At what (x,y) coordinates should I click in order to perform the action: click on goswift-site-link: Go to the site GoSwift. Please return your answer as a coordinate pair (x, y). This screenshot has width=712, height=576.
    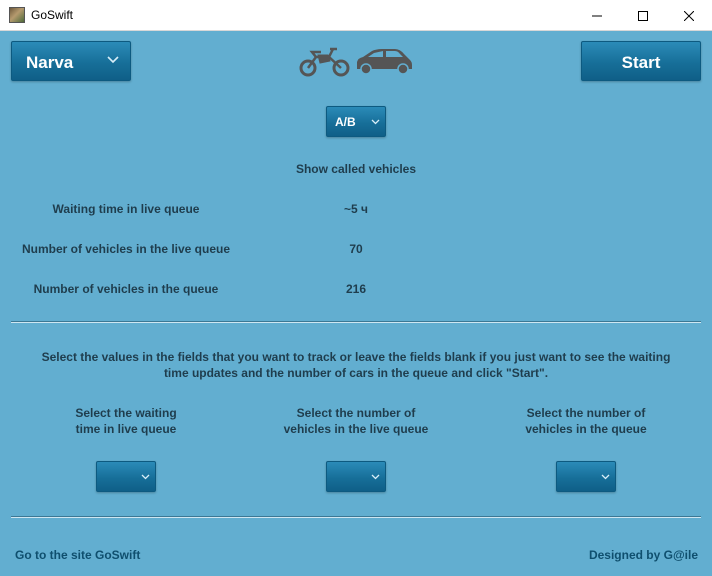
    Looking at the image, I should click on (77, 555).